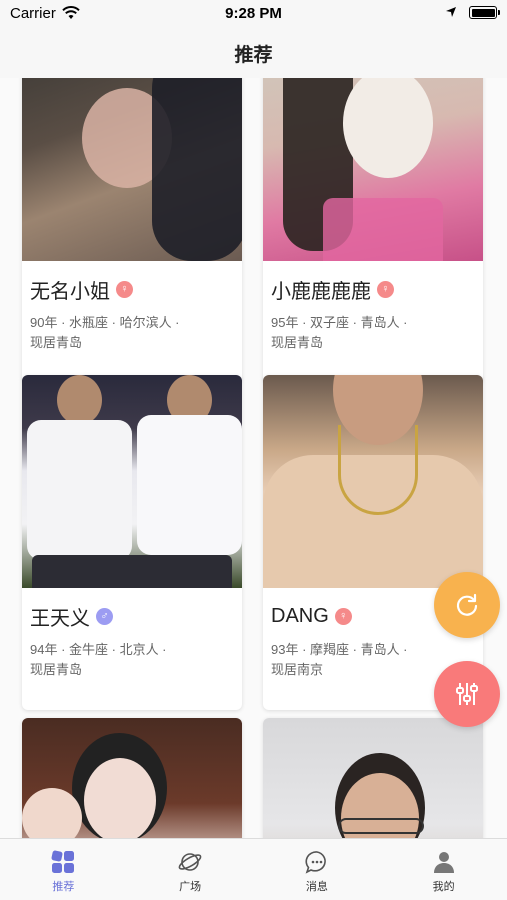 The height and width of the screenshot is (900, 507). I want to click on user-name: DANG, so click(300, 615).